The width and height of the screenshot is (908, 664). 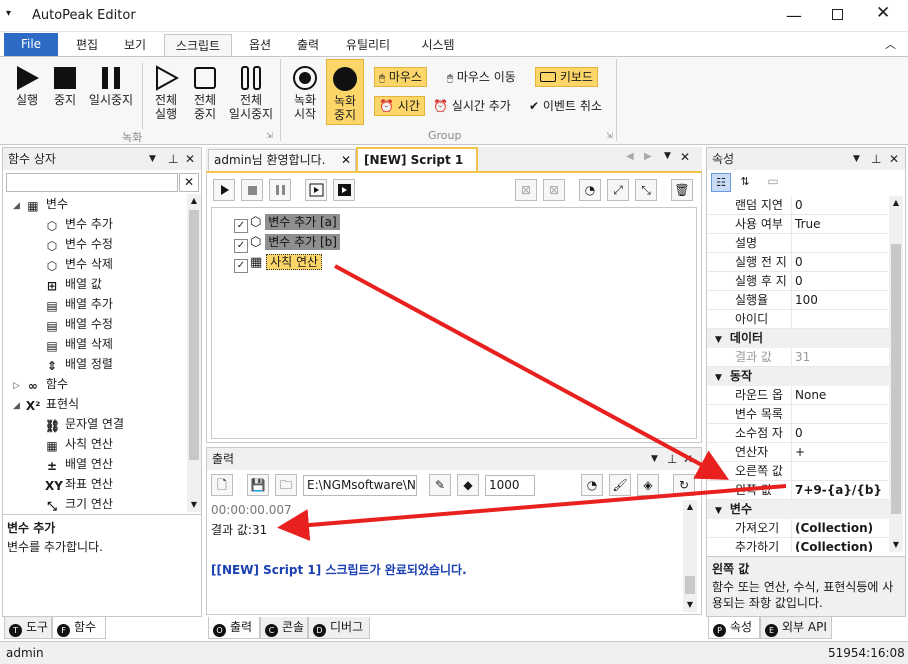 I want to click on collapse-ribbon-icon: ︿, so click(x=890, y=44).